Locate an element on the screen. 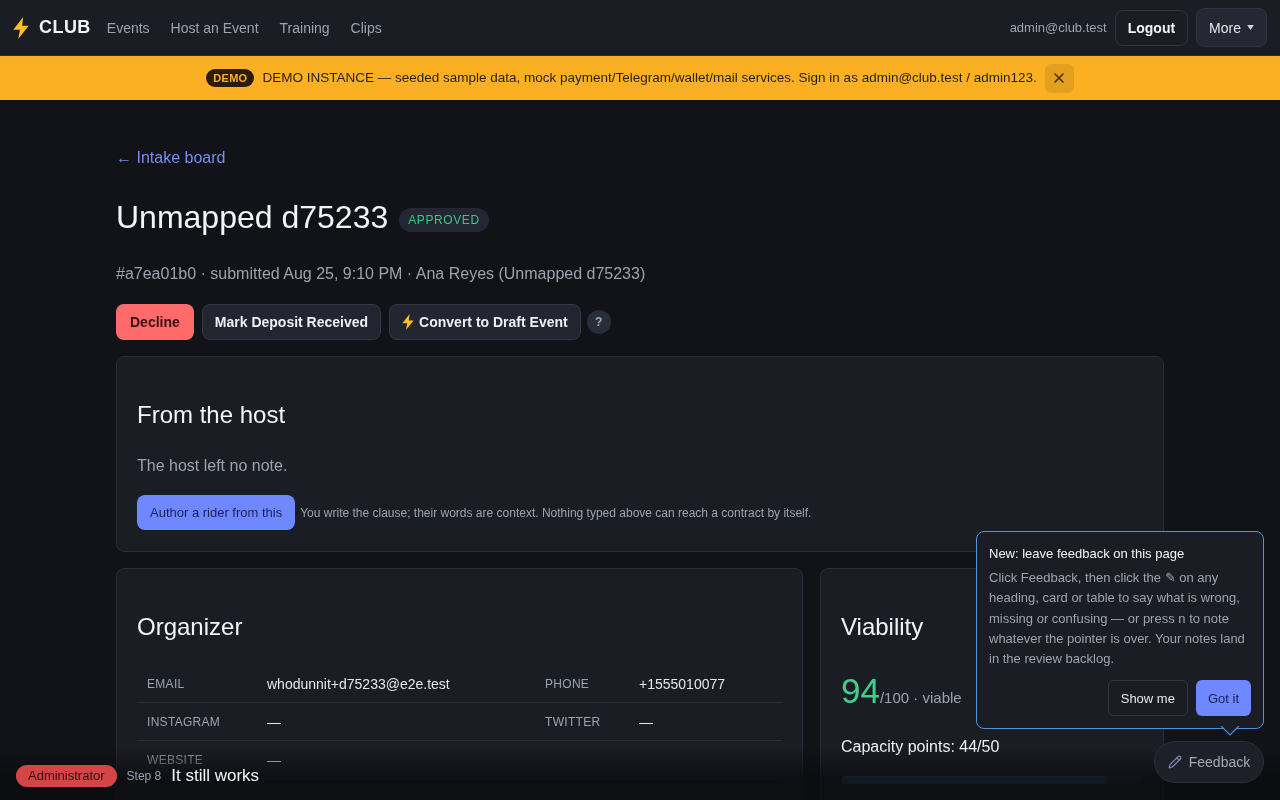 The image size is (1280, 800). action-button: Convert to Draft Event is located at coordinates (485, 322).